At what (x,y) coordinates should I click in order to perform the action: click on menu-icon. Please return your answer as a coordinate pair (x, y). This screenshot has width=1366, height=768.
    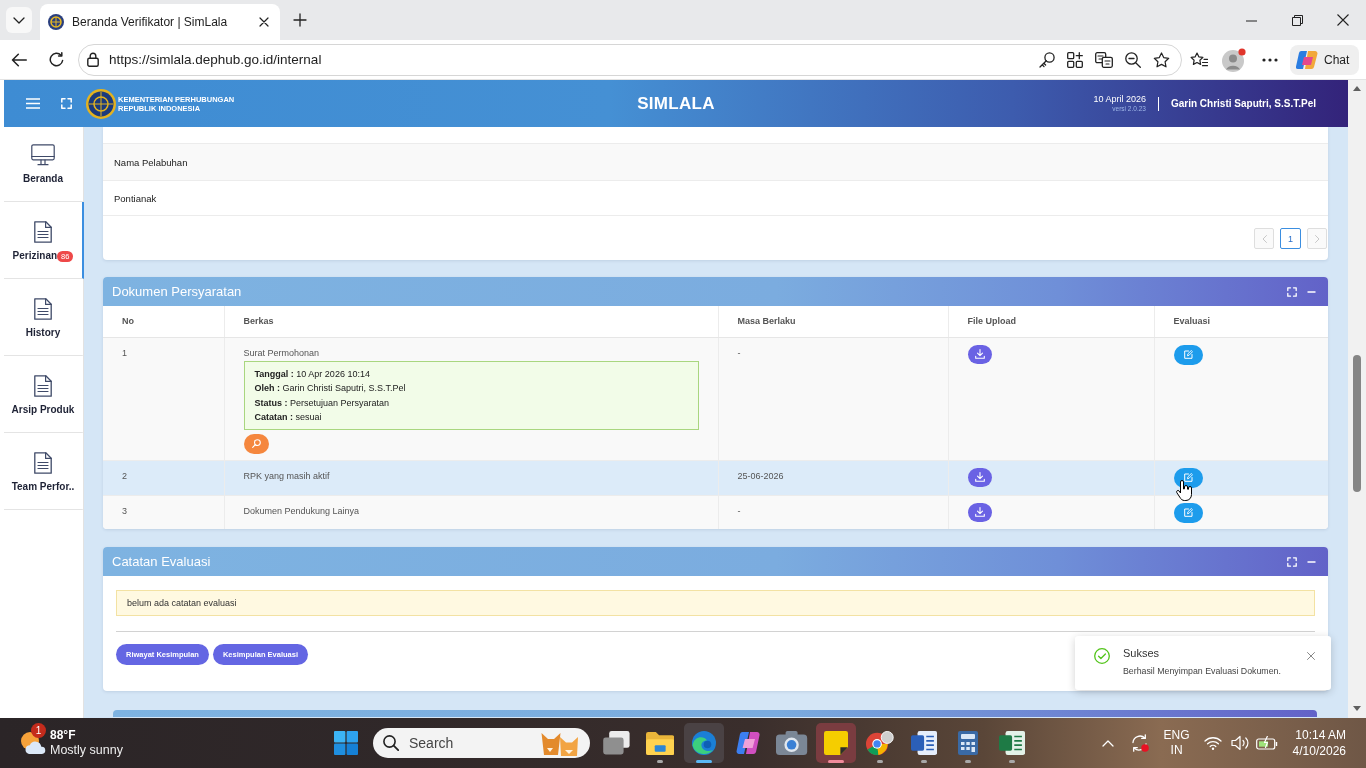
    Looking at the image, I should click on (33, 103).